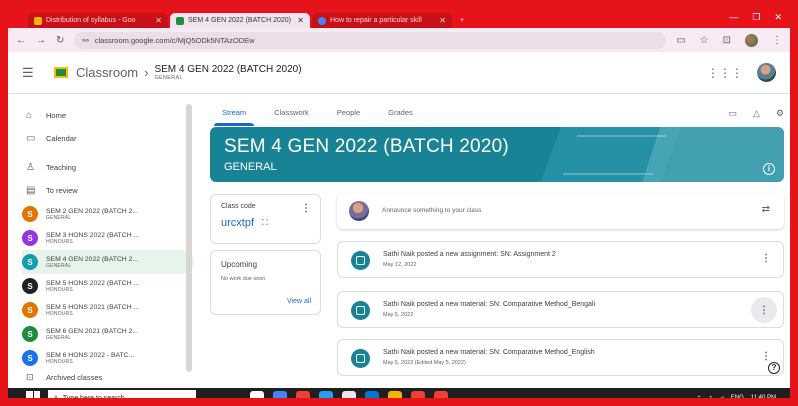 The height and width of the screenshot is (406, 798). Describe the element at coordinates (240, 20) in the screenshot. I see `browser-tab-active: SEM 4 GEN 2022 (BATCH 2020) ✕` at that location.